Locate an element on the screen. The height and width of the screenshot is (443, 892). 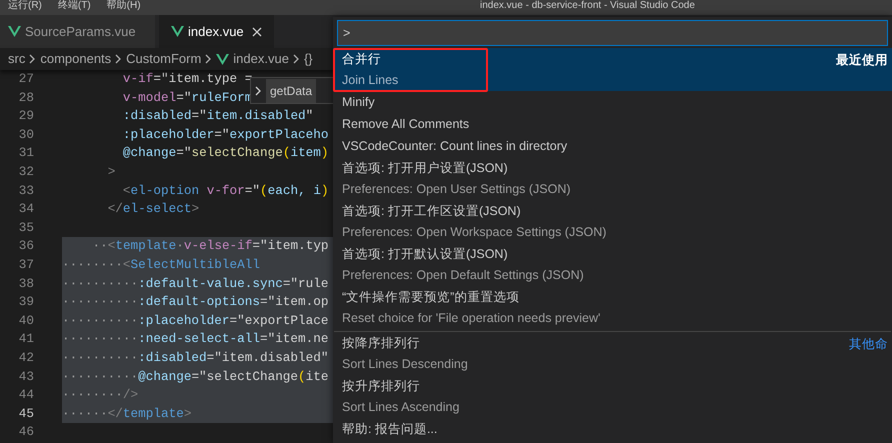
code-token: ··········@change is located at coordinates (127, 377).